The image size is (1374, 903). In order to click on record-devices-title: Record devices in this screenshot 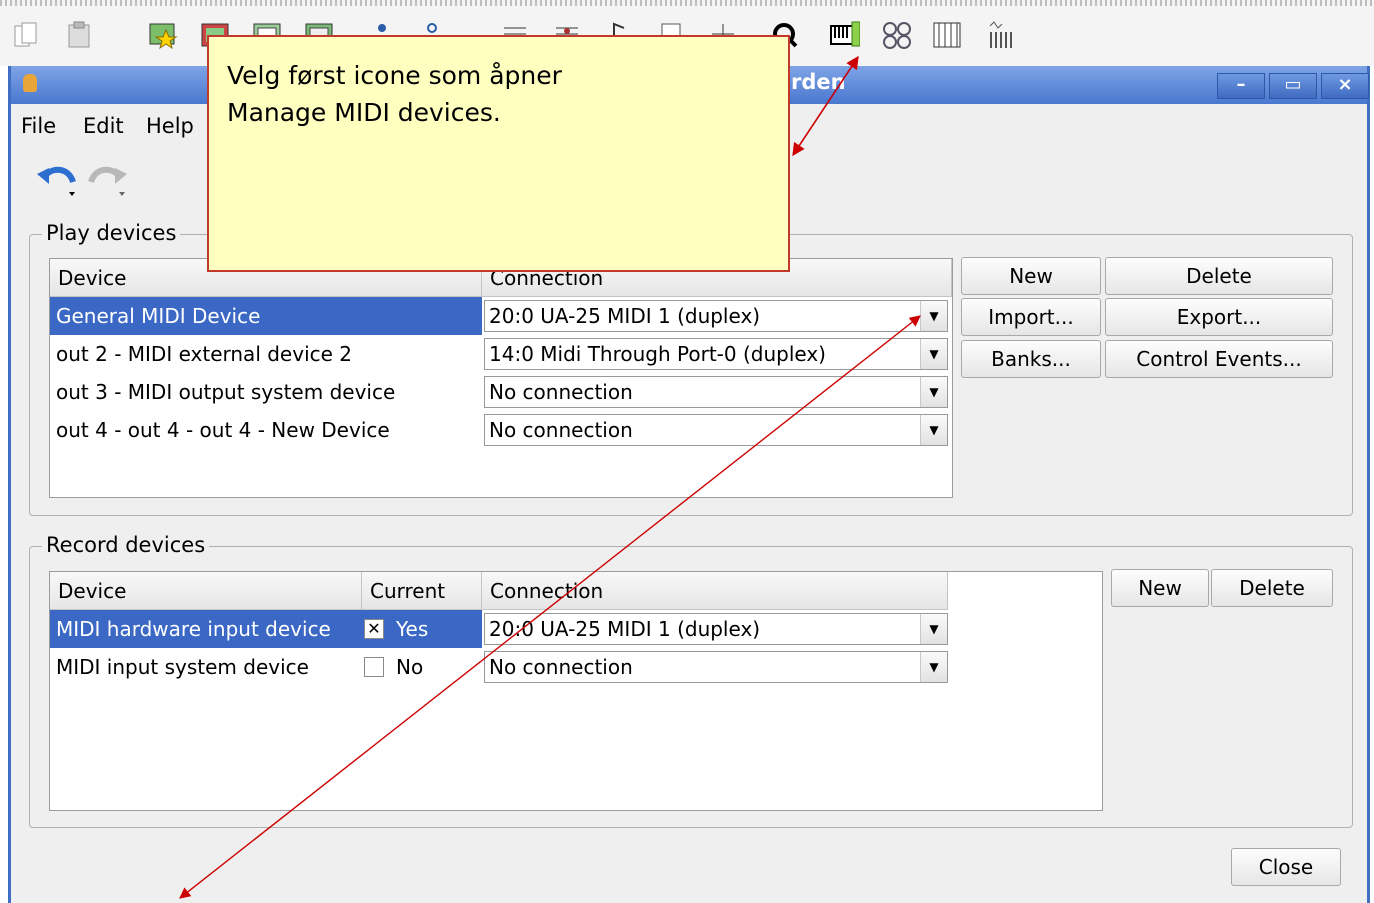, I will do `click(126, 545)`.